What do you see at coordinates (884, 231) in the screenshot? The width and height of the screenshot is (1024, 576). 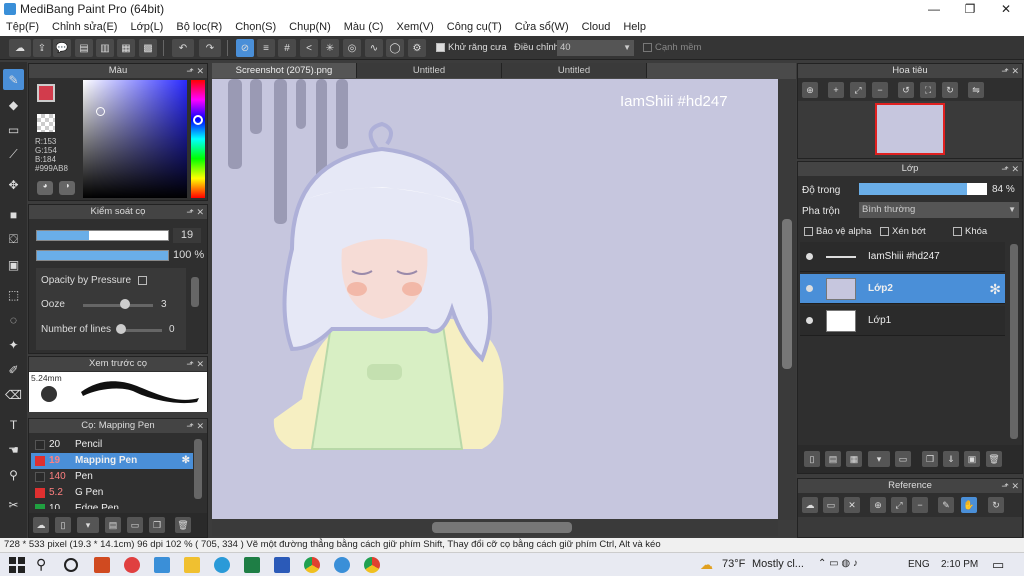 I see `clip-checkbox` at bounding box center [884, 231].